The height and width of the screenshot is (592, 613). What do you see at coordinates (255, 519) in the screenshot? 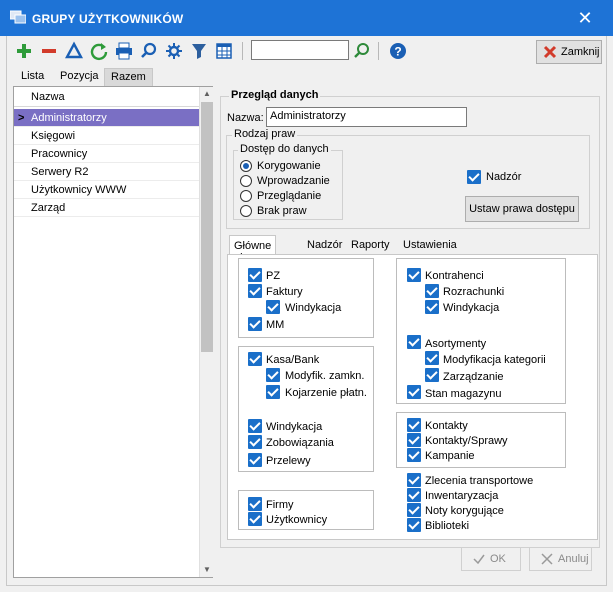
I see `checkbox-uzytkownicy` at bounding box center [255, 519].